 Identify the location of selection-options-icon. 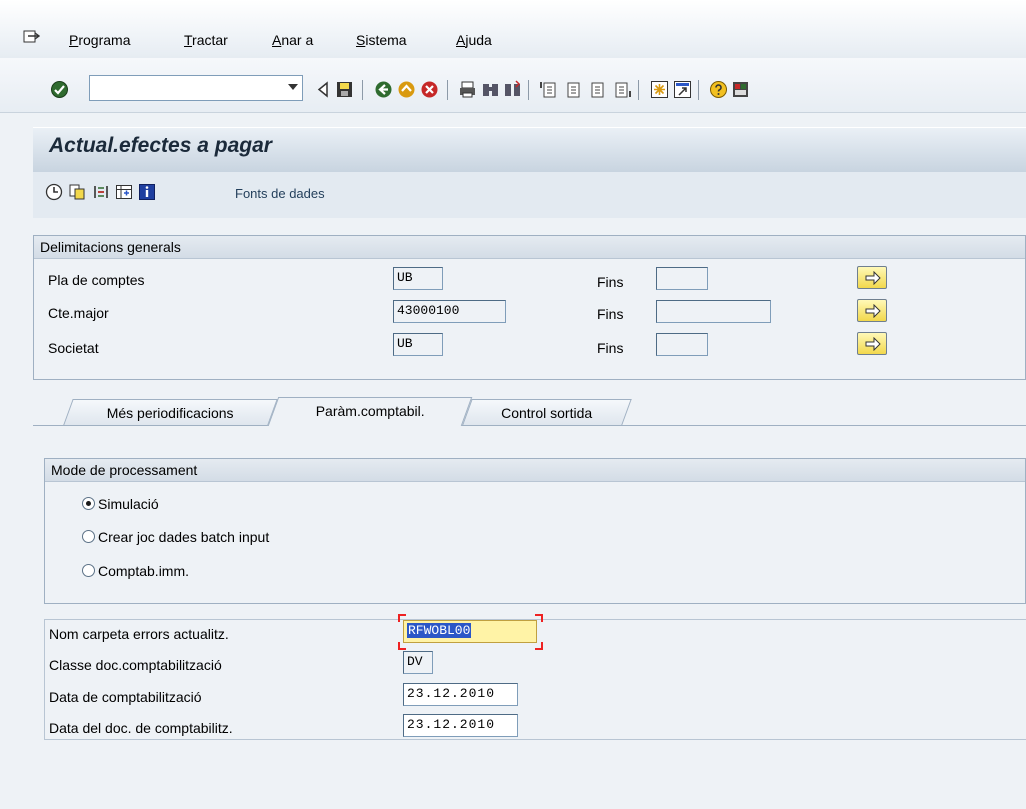
(101, 192).